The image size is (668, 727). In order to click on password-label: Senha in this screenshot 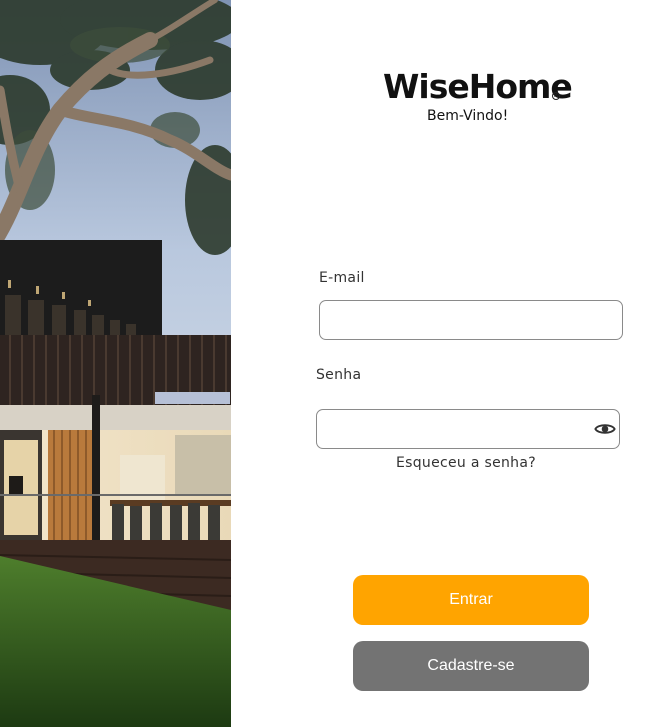, I will do `click(339, 375)`.